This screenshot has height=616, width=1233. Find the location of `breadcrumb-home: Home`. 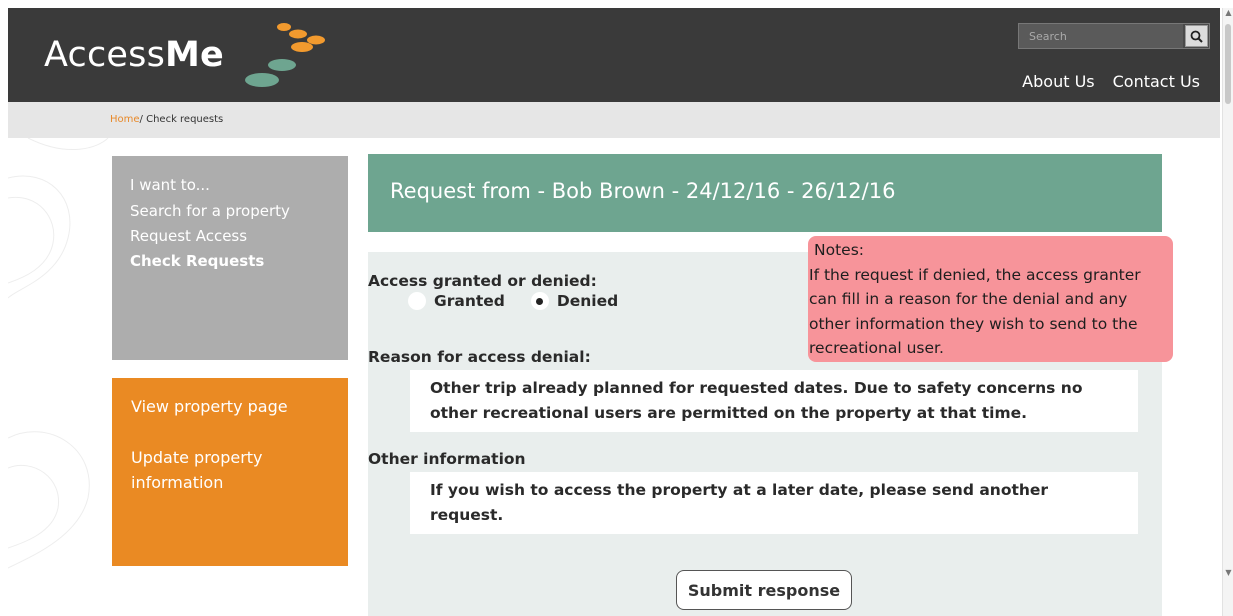

breadcrumb-home: Home is located at coordinates (125, 119).